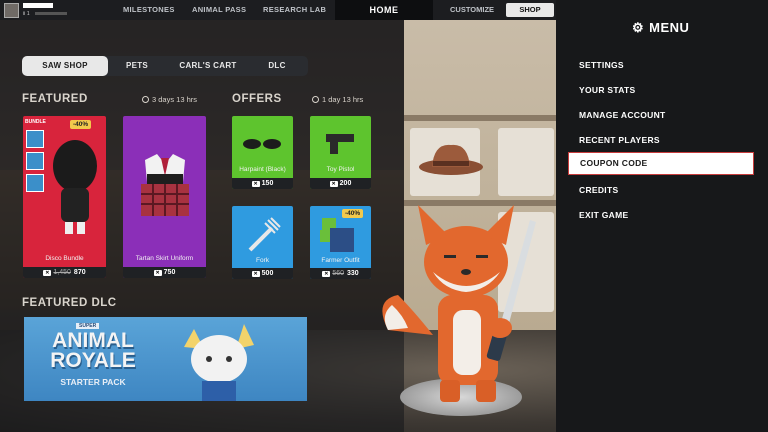 This screenshot has height=432, width=768. I want to click on offers-title: OFFERS, so click(257, 99).